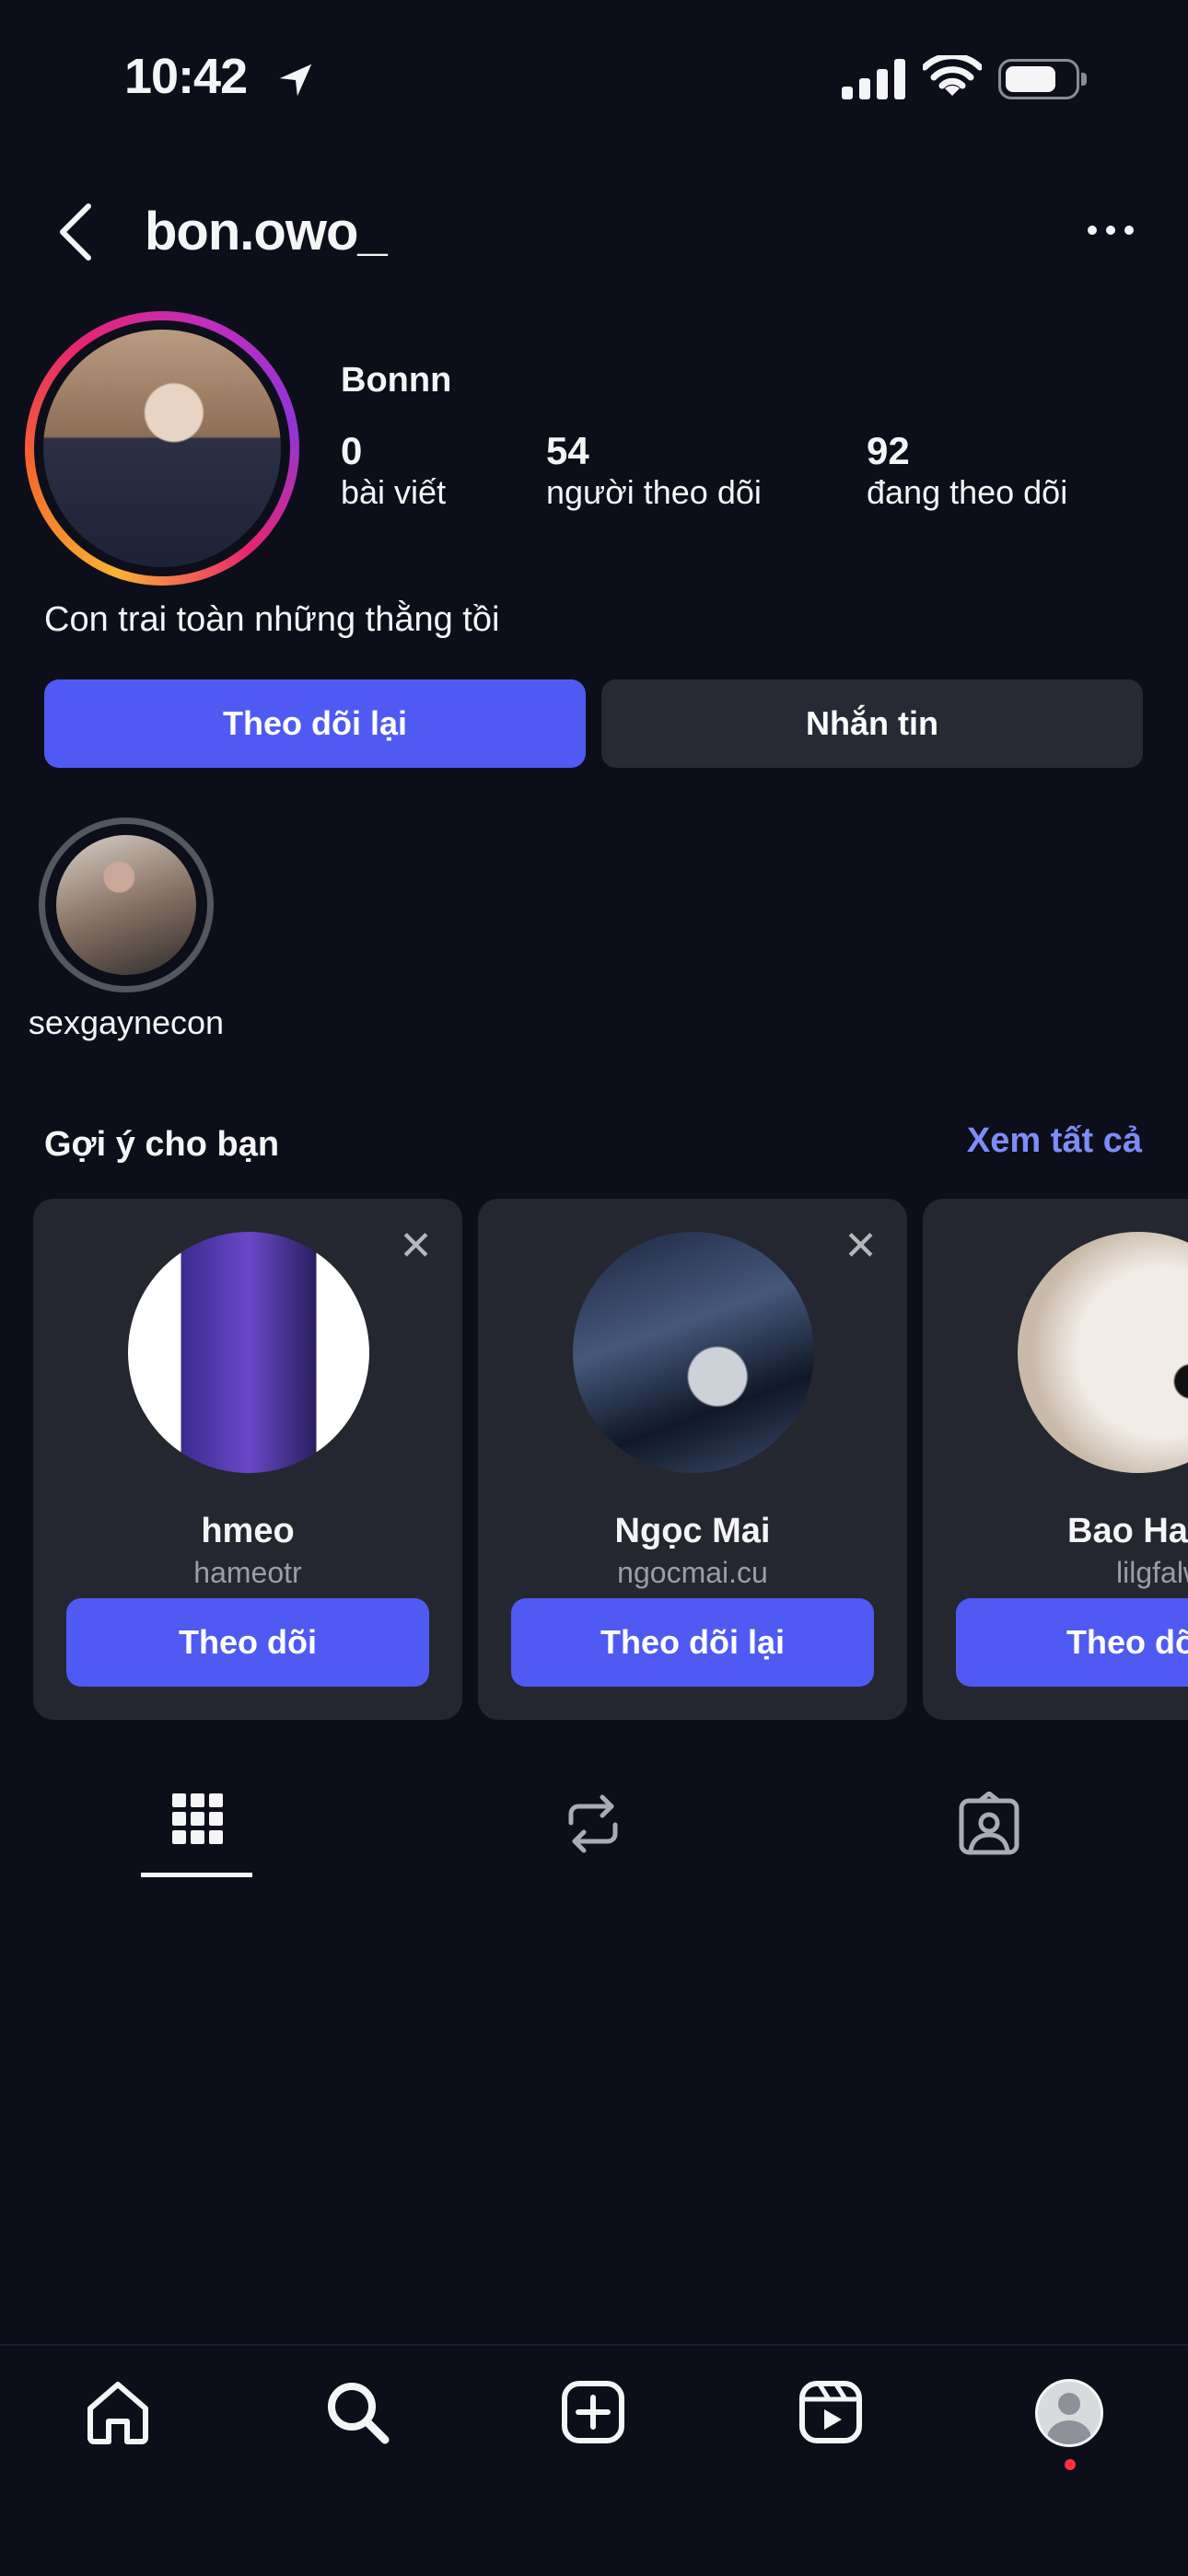 The width and height of the screenshot is (1188, 2576). I want to click on search-icon, so click(357, 2412).